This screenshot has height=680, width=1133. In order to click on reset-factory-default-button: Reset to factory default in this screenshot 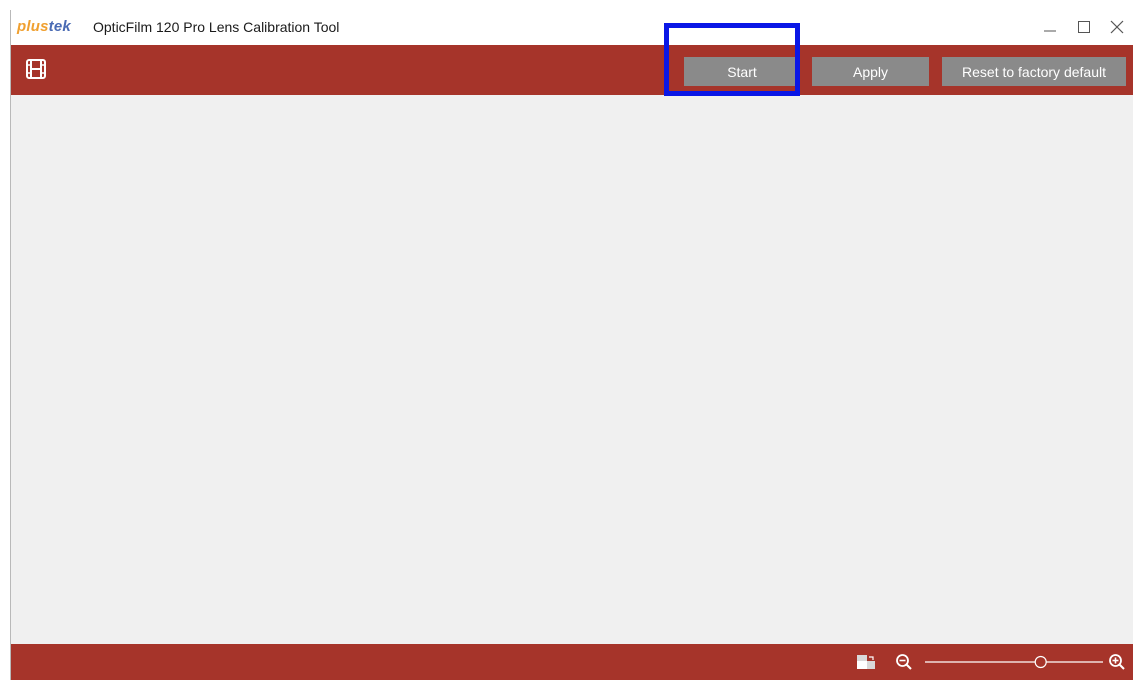, I will do `click(1034, 71)`.